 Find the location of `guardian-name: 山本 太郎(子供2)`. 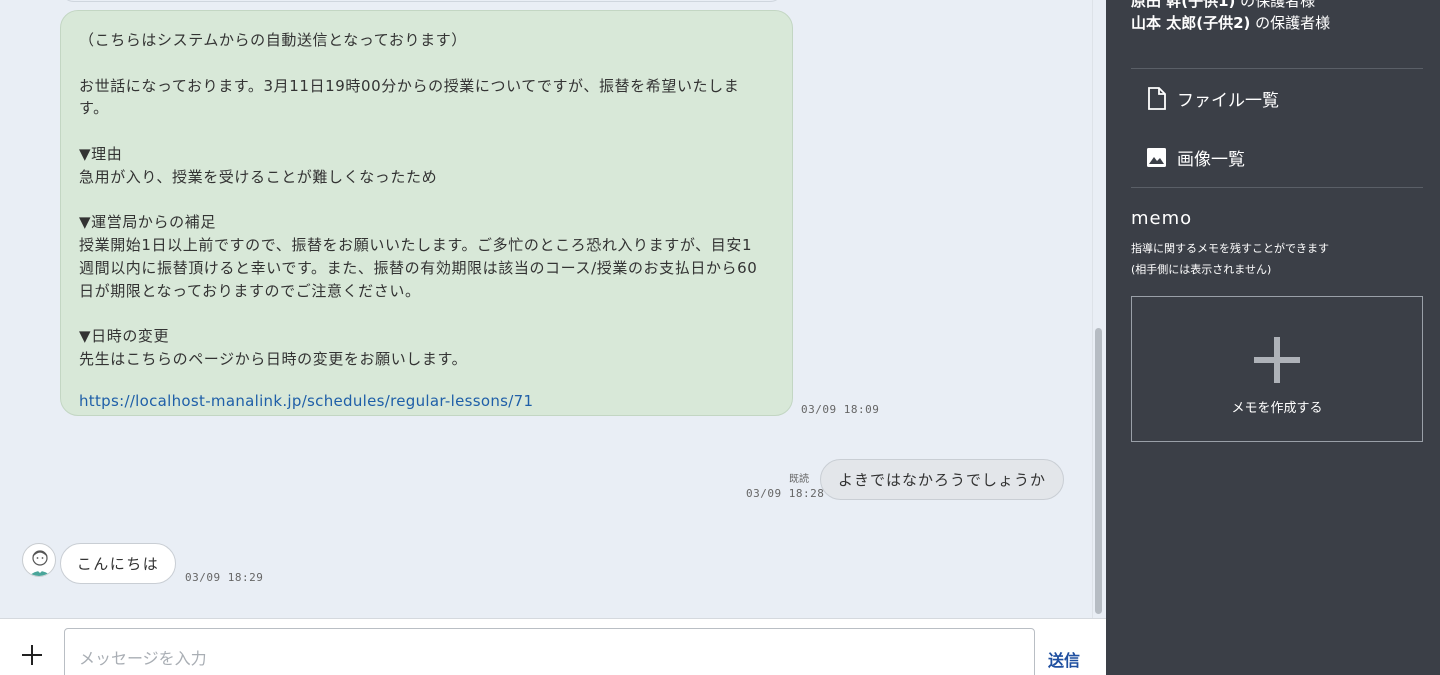

guardian-name: 山本 太郎(子供2) is located at coordinates (1191, 23).